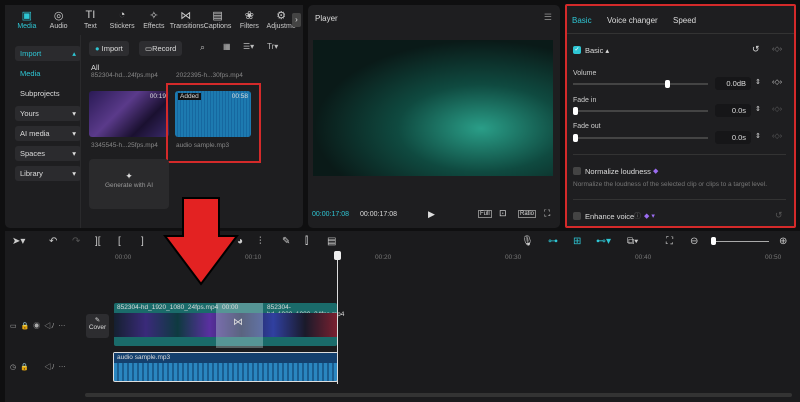 The image size is (800, 402). Describe the element at coordinates (431, 214) in the screenshot. I see `play-button: ▶` at that location.